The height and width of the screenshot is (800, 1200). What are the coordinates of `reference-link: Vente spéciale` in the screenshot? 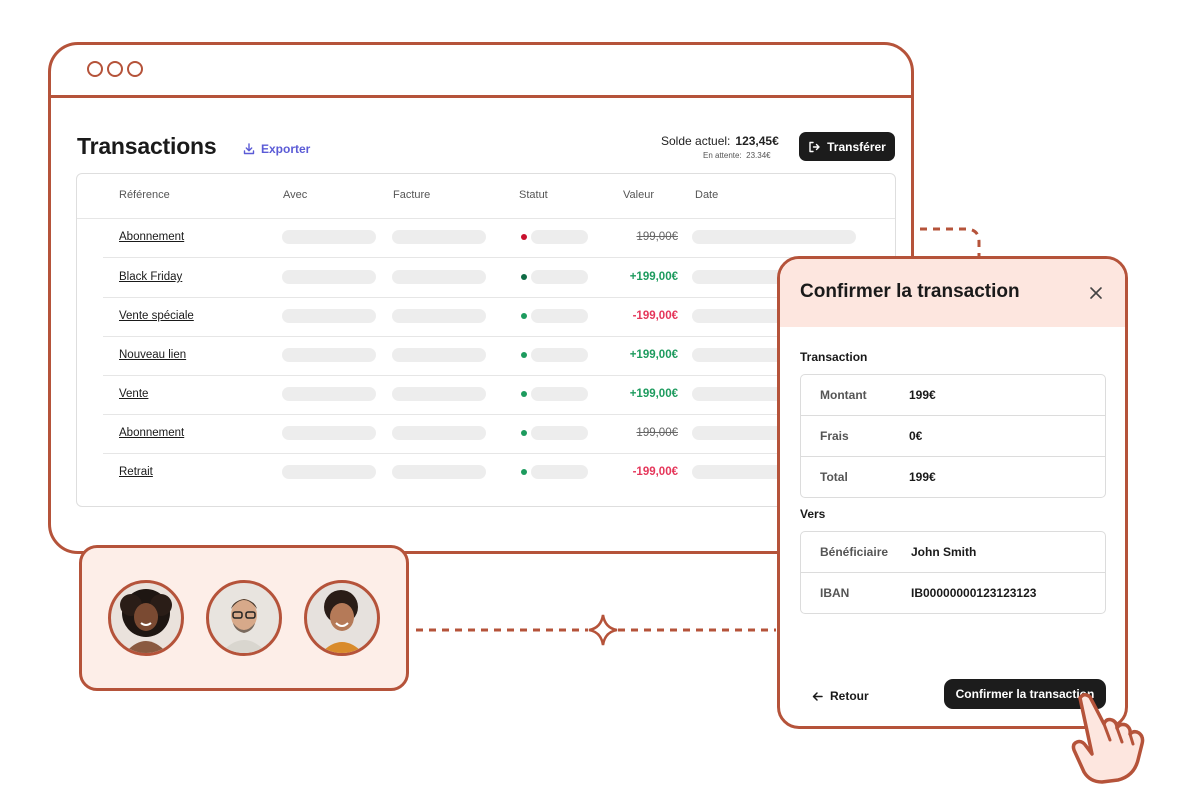 It's located at (156, 316).